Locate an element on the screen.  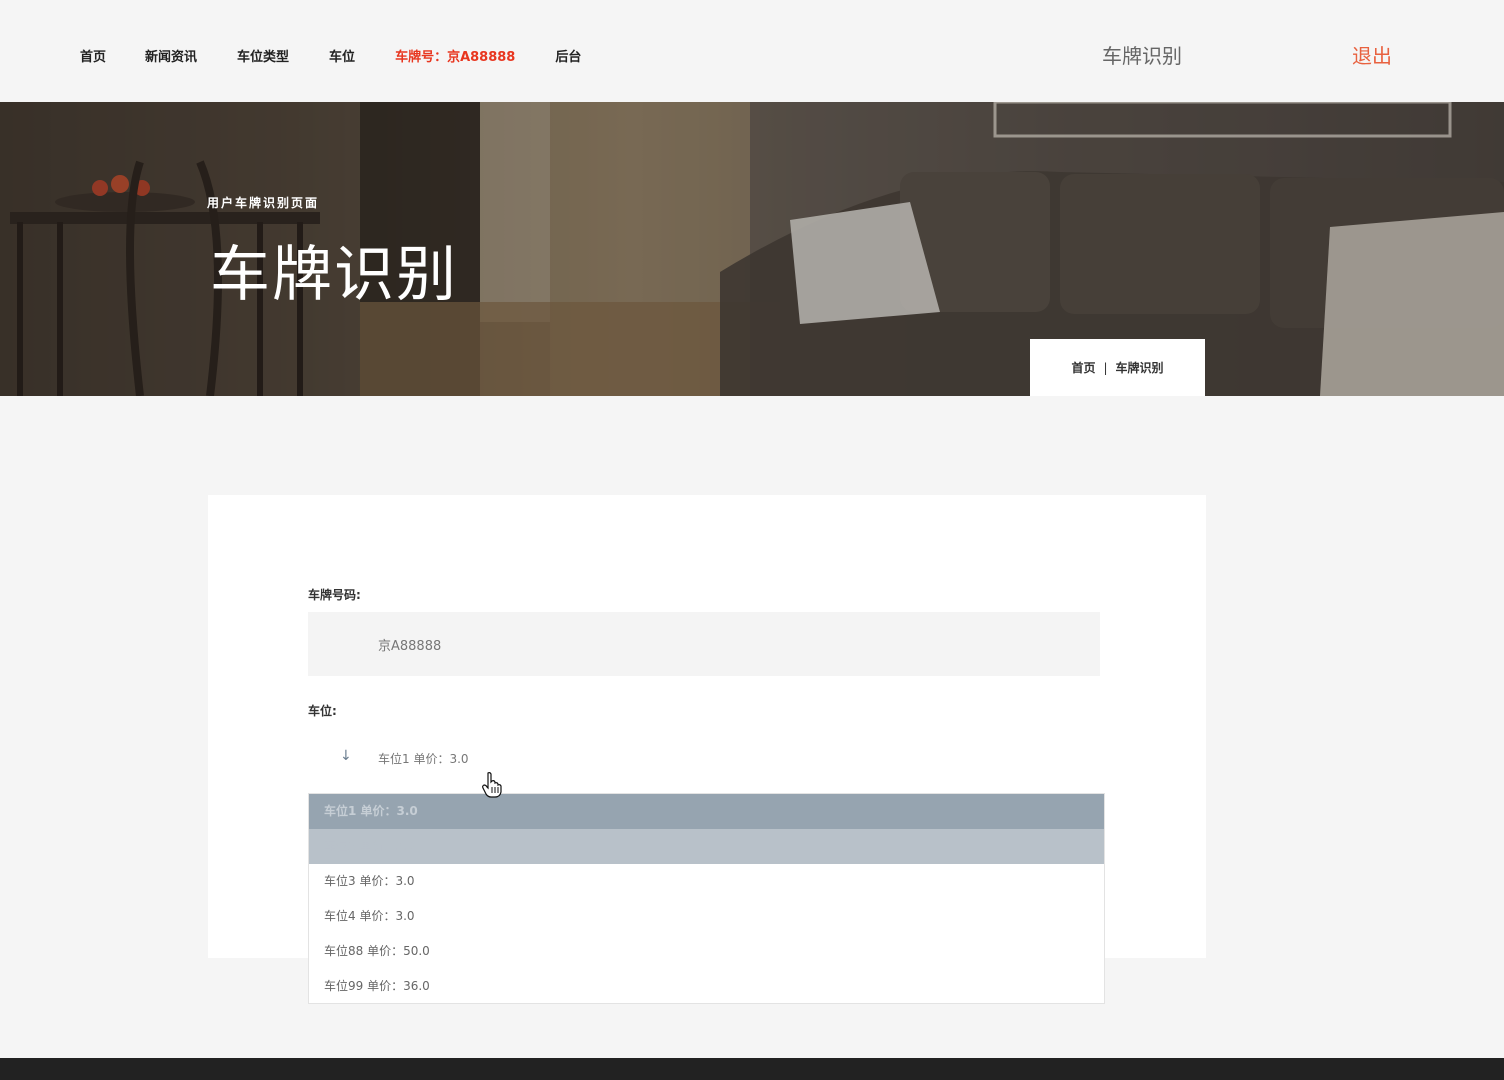
top-navbar: 首页 新闻资讯 车位类型 车位 车牌号：京A88888 后台 车牌识别 退出 is located at coordinates (752, 51).